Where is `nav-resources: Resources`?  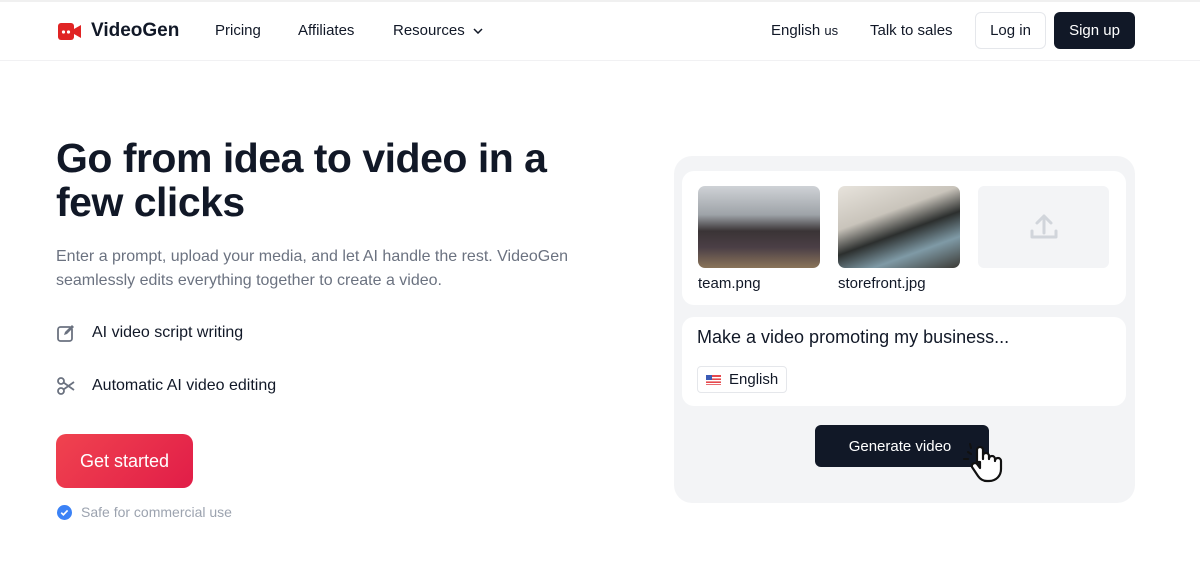 nav-resources: Resources is located at coordinates (438, 30).